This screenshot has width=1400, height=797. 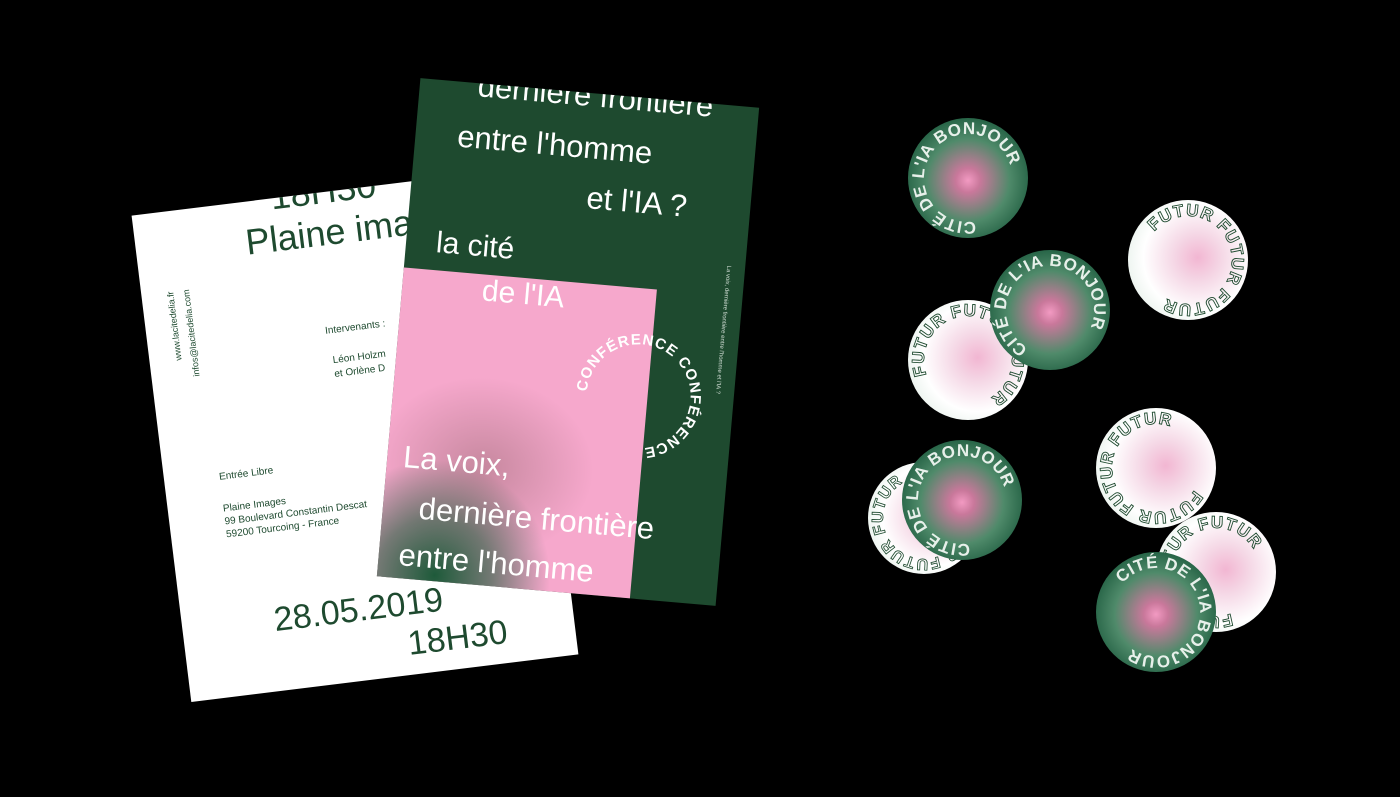 What do you see at coordinates (191, 333) in the screenshot?
I see `flyer-email: infos@lacitedelia.com` at bounding box center [191, 333].